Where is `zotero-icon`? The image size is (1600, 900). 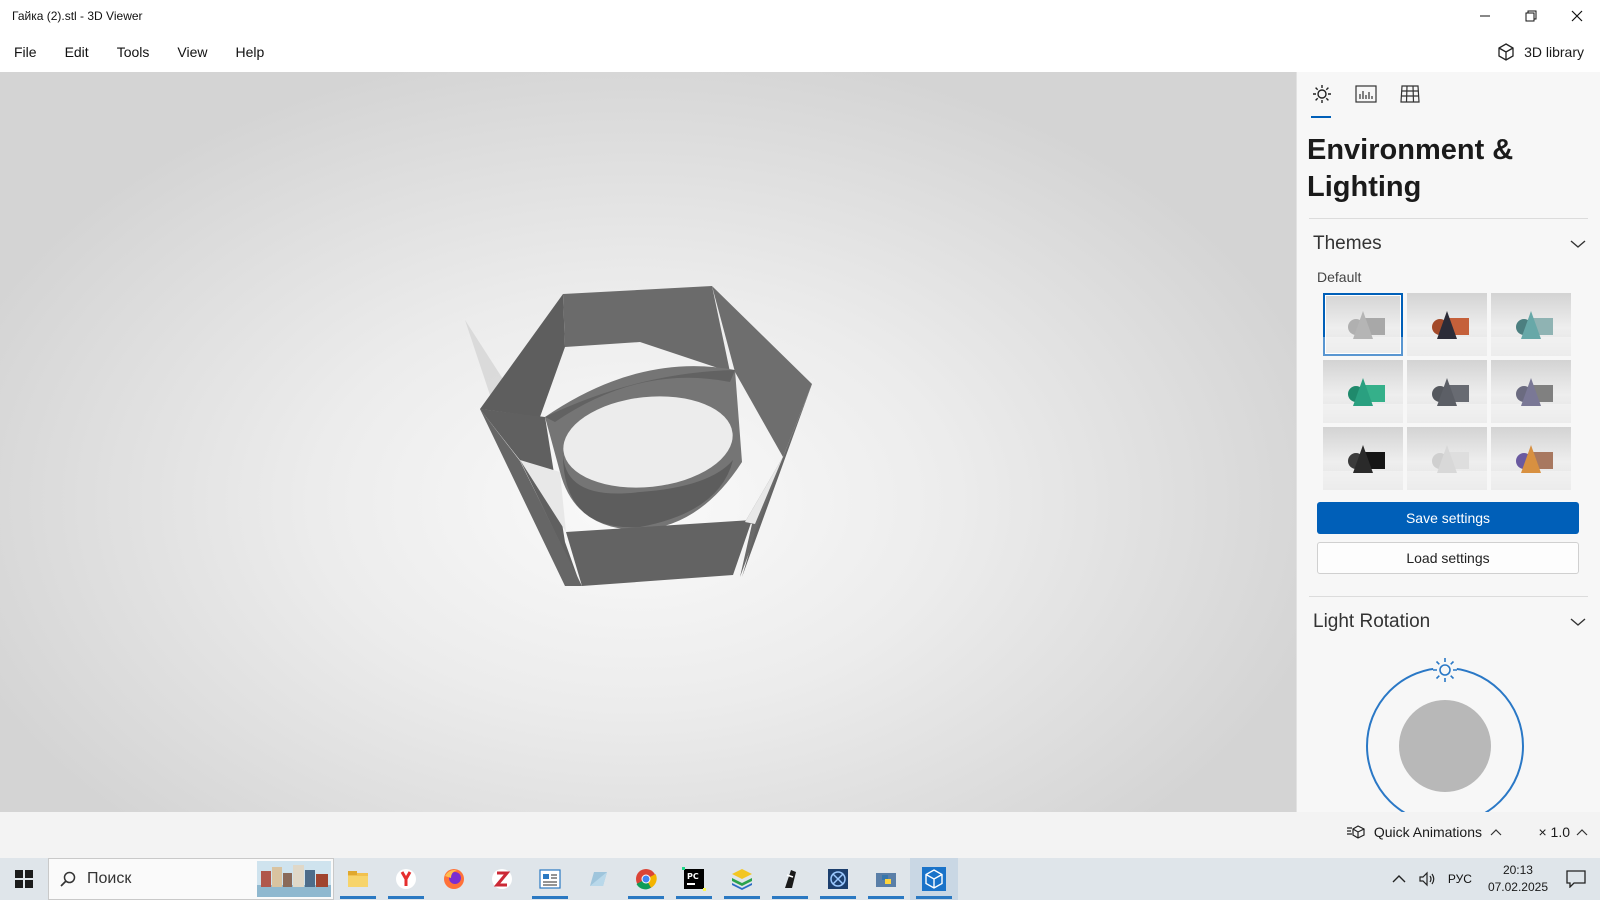
zotero-icon is located at coordinates (502, 879).